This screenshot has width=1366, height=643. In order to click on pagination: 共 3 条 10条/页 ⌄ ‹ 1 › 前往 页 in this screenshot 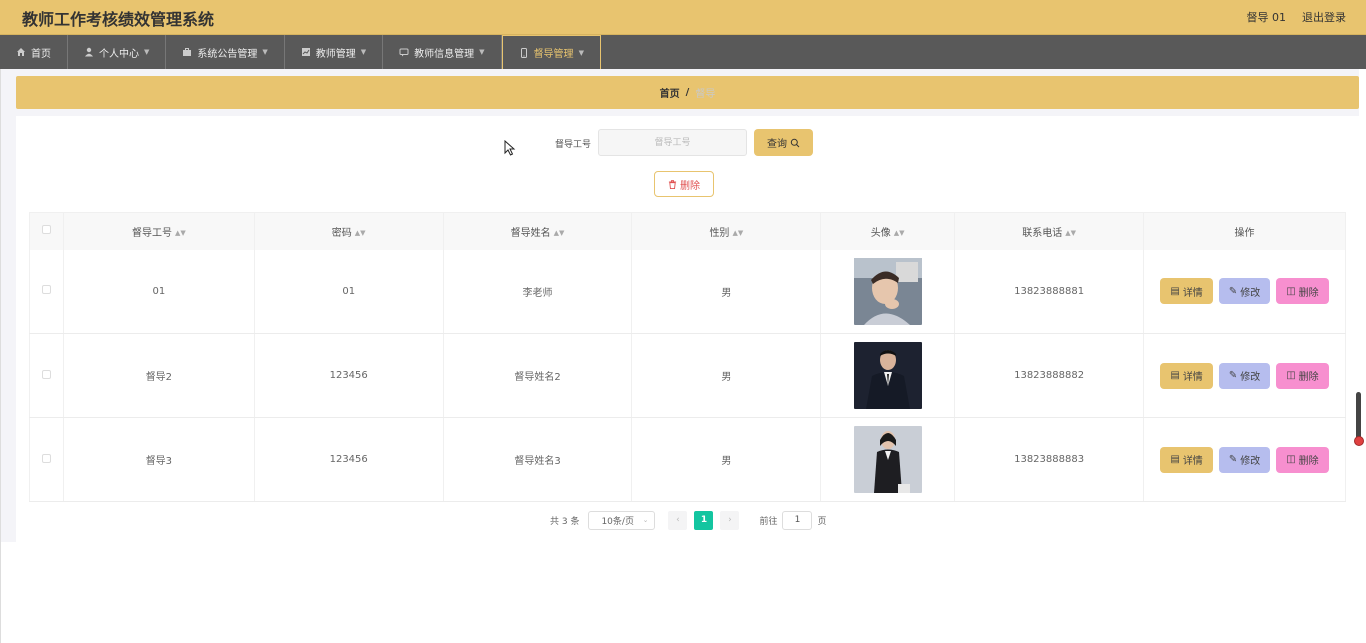, I will do `click(688, 520)`.